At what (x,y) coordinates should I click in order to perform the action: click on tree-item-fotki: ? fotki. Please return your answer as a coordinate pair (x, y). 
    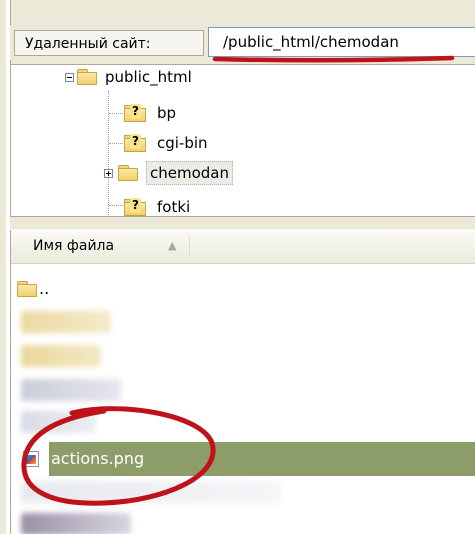
    Looking at the image, I should click on (224, 206).